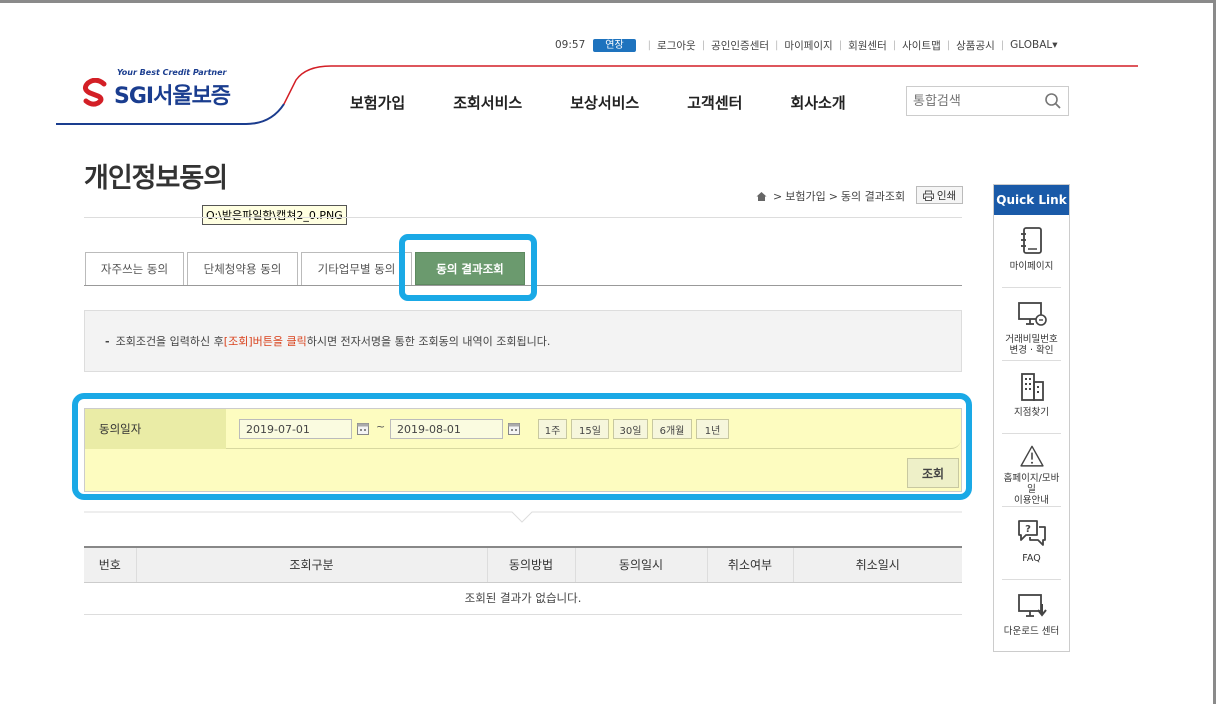 The width and height of the screenshot is (1216, 704). What do you see at coordinates (110, 564) in the screenshot?
I see `col-number: 번호` at bounding box center [110, 564].